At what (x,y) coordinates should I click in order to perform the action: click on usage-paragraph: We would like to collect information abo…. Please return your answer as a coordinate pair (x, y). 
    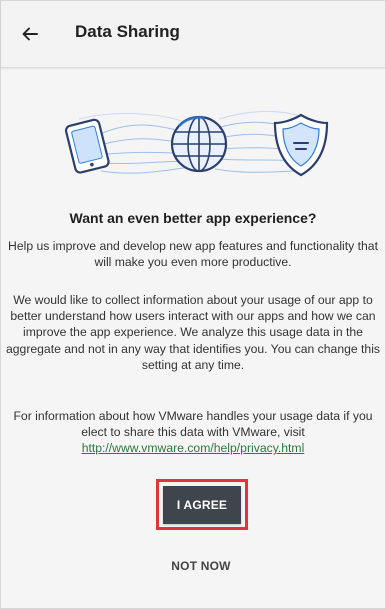
    Looking at the image, I should click on (193, 332).